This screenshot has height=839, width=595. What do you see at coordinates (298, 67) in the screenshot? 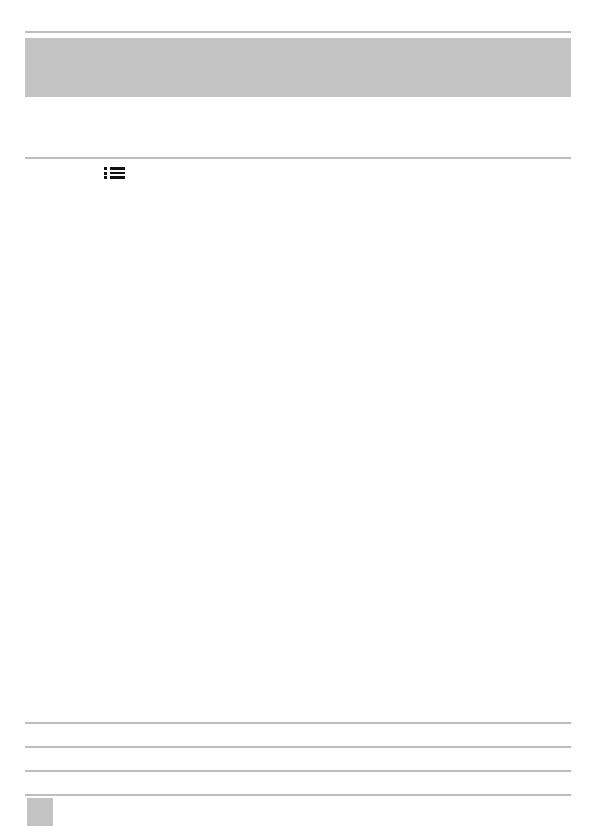
I see `header-band` at bounding box center [298, 67].